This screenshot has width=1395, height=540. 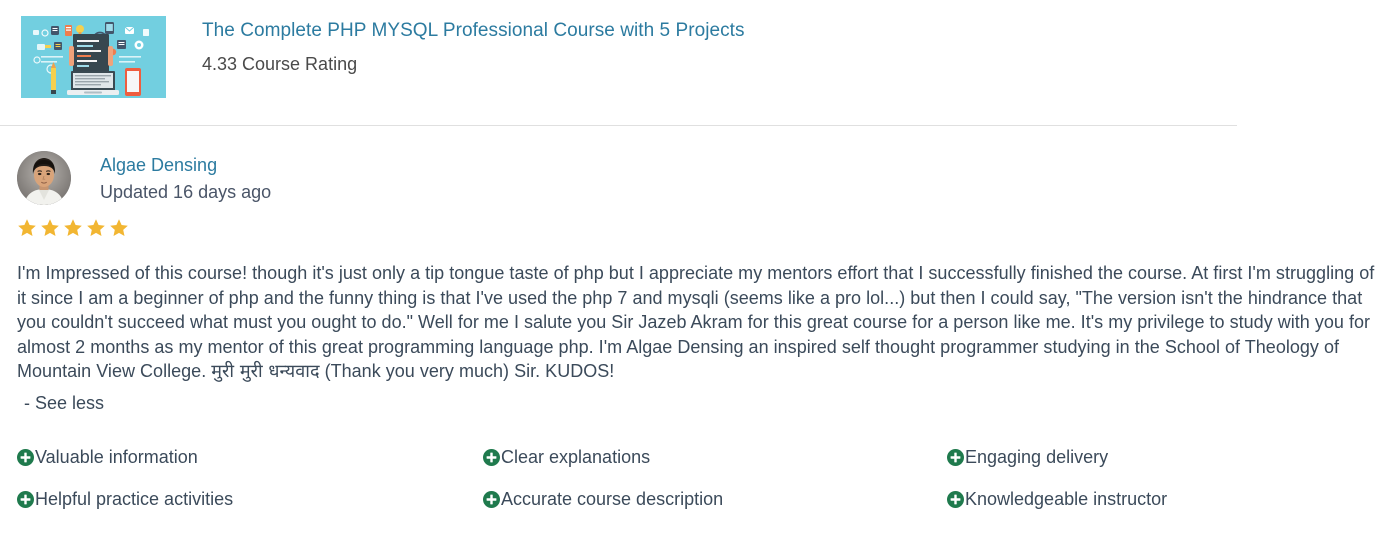 What do you see at coordinates (265, 371) in the screenshot?
I see `review-text-devanagari: मुरी मुरी धन्यवाद` at bounding box center [265, 371].